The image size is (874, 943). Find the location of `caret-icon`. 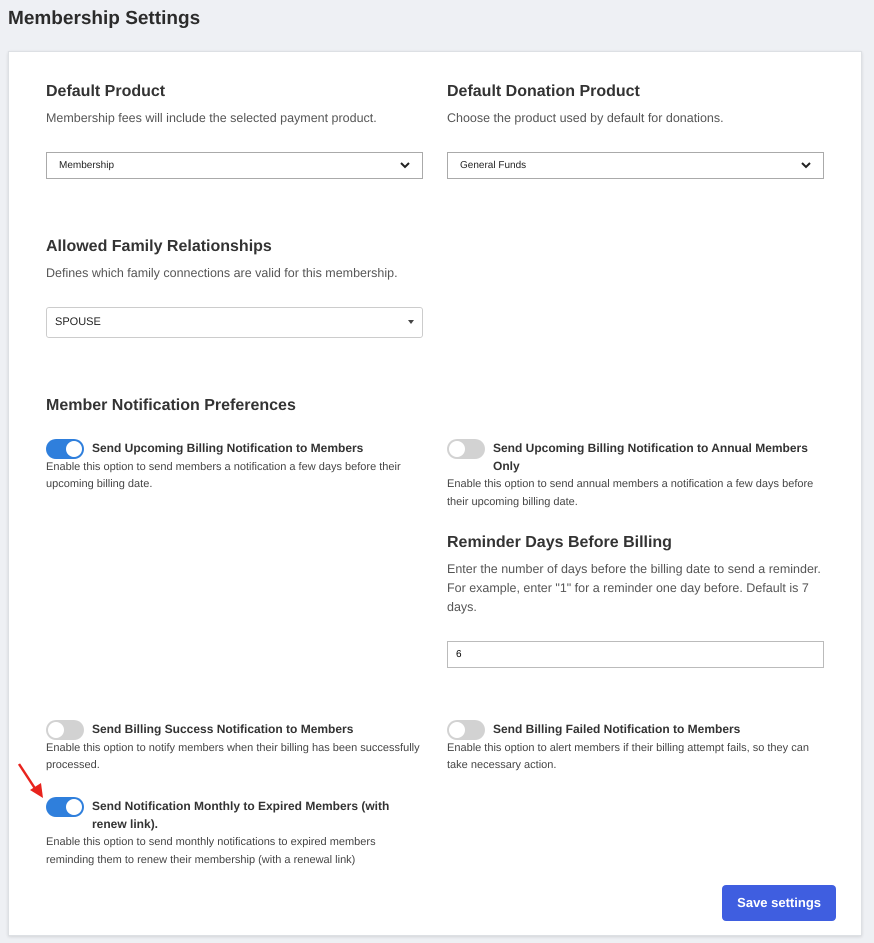

caret-icon is located at coordinates (411, 322).